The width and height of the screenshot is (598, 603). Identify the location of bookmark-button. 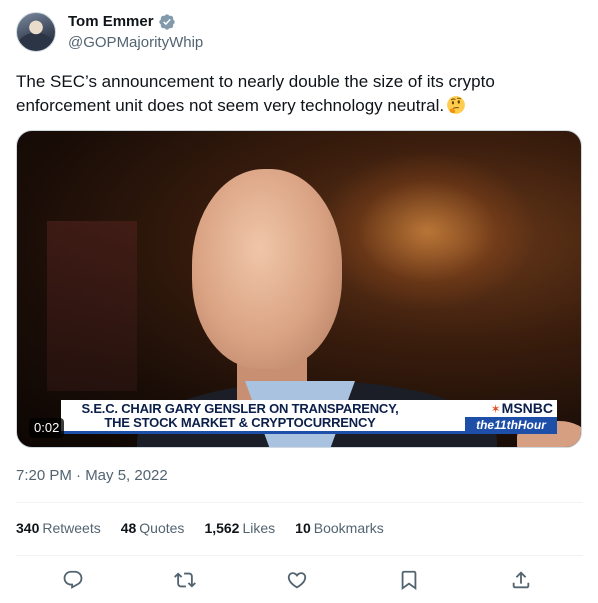
(409, 580).